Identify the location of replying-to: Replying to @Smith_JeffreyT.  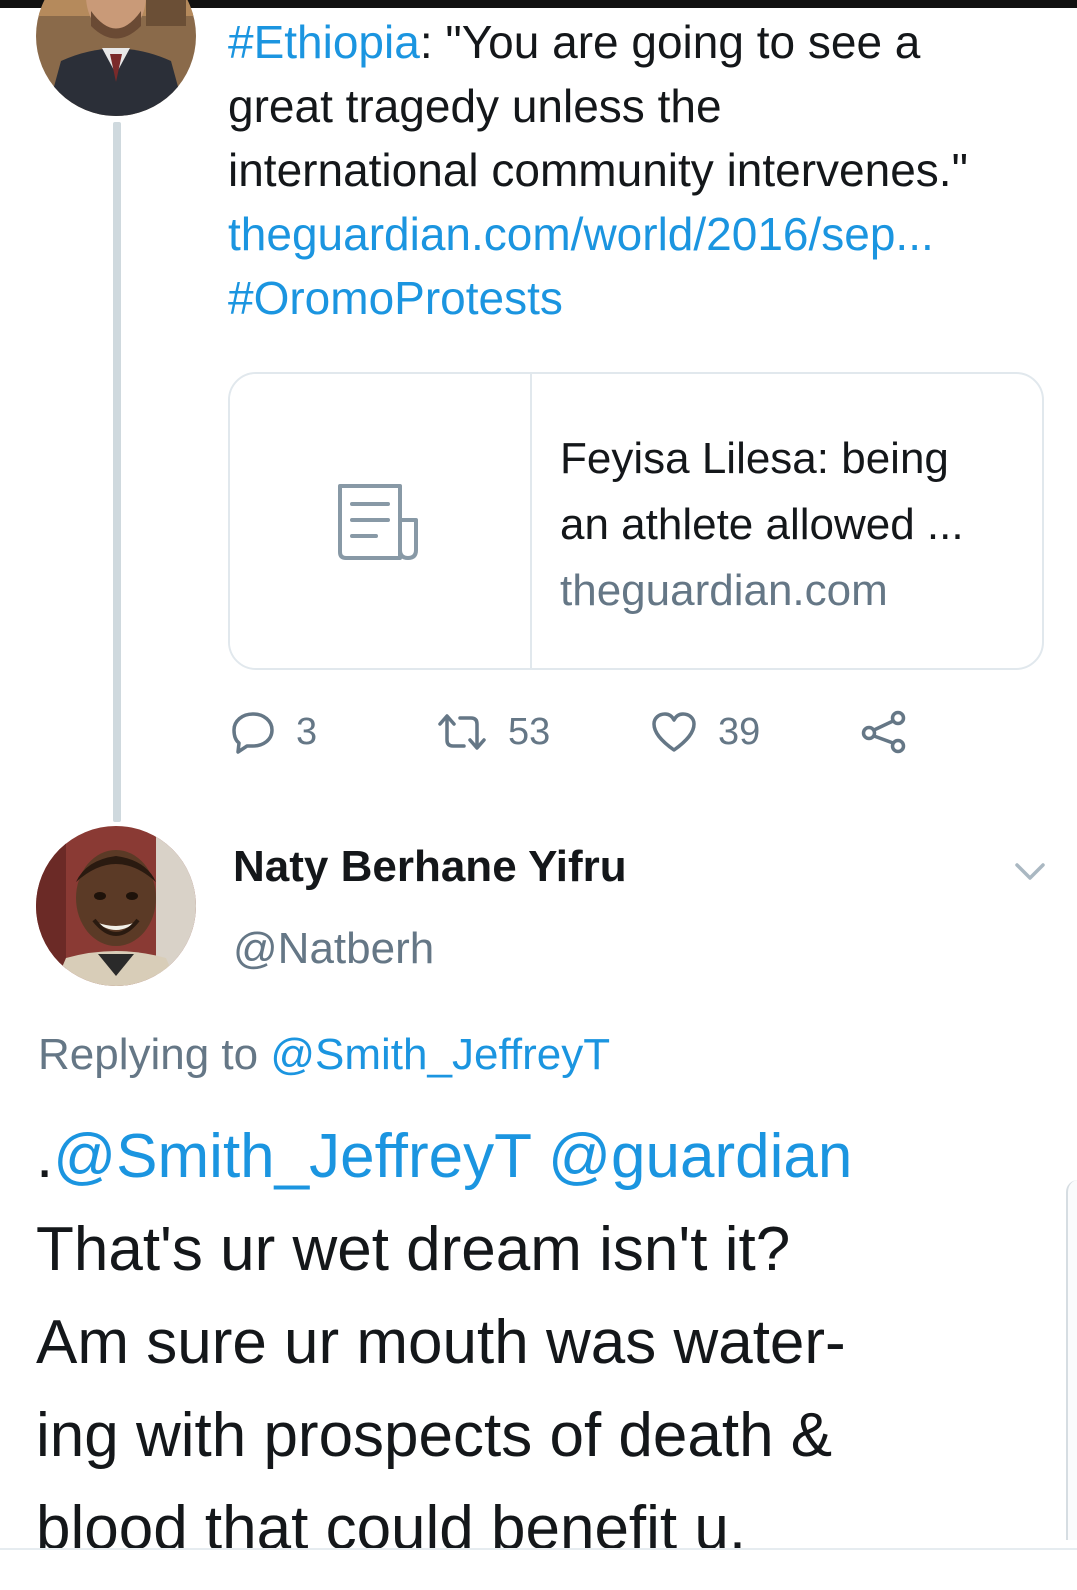
(324, 1055).